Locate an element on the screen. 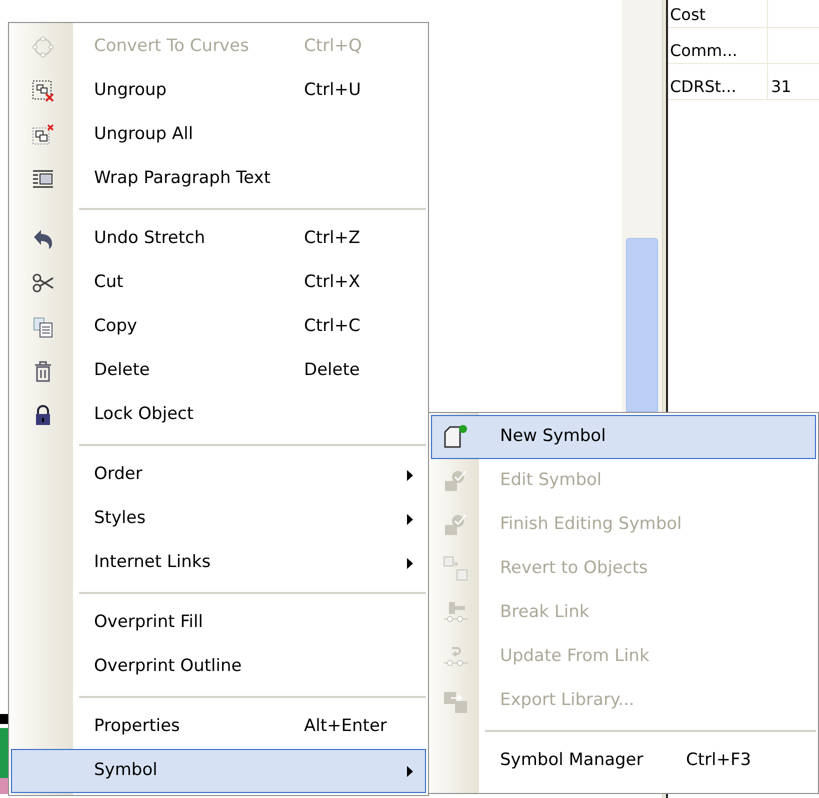 The width and height of the screenshot is (819, 798). menu-item: Ungroup Ctrl+U is located at coordinates (218, 91).